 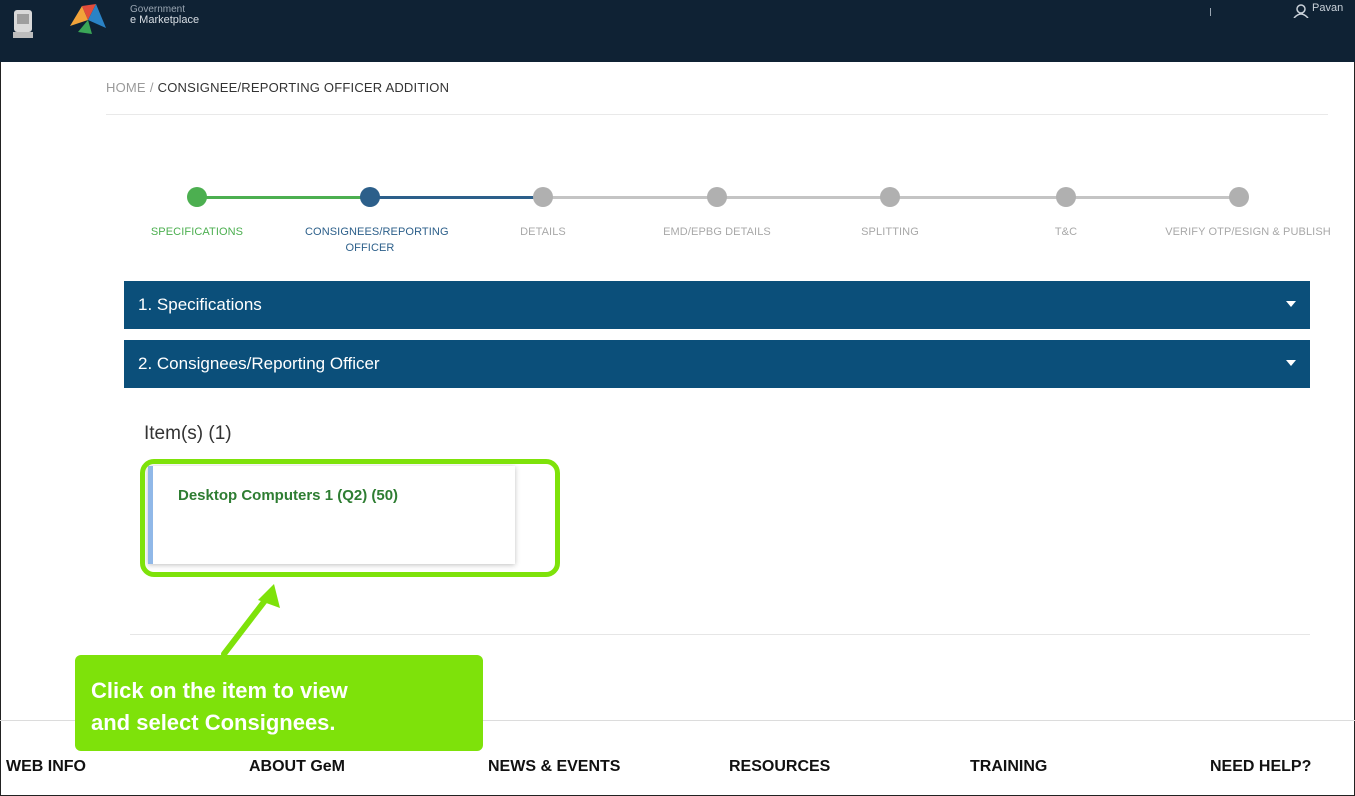 What do you see at coordinates (1008, 767) in the screenshot?
I see `footer-training: TRAINING` at bounding box center [1008, 767].